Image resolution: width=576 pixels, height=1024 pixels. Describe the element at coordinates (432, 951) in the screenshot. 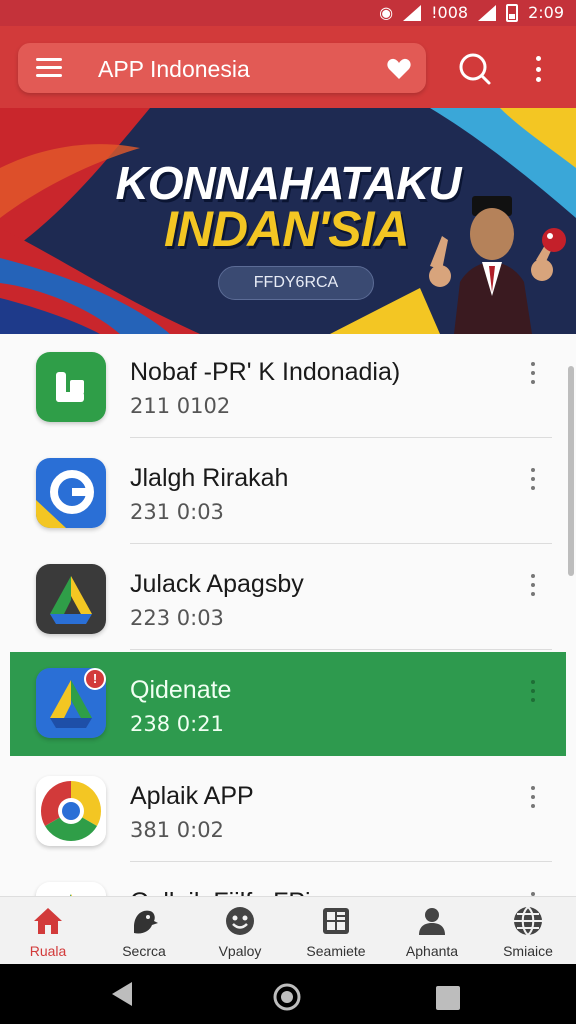

I see `nav-label: Aphanta` at that location.